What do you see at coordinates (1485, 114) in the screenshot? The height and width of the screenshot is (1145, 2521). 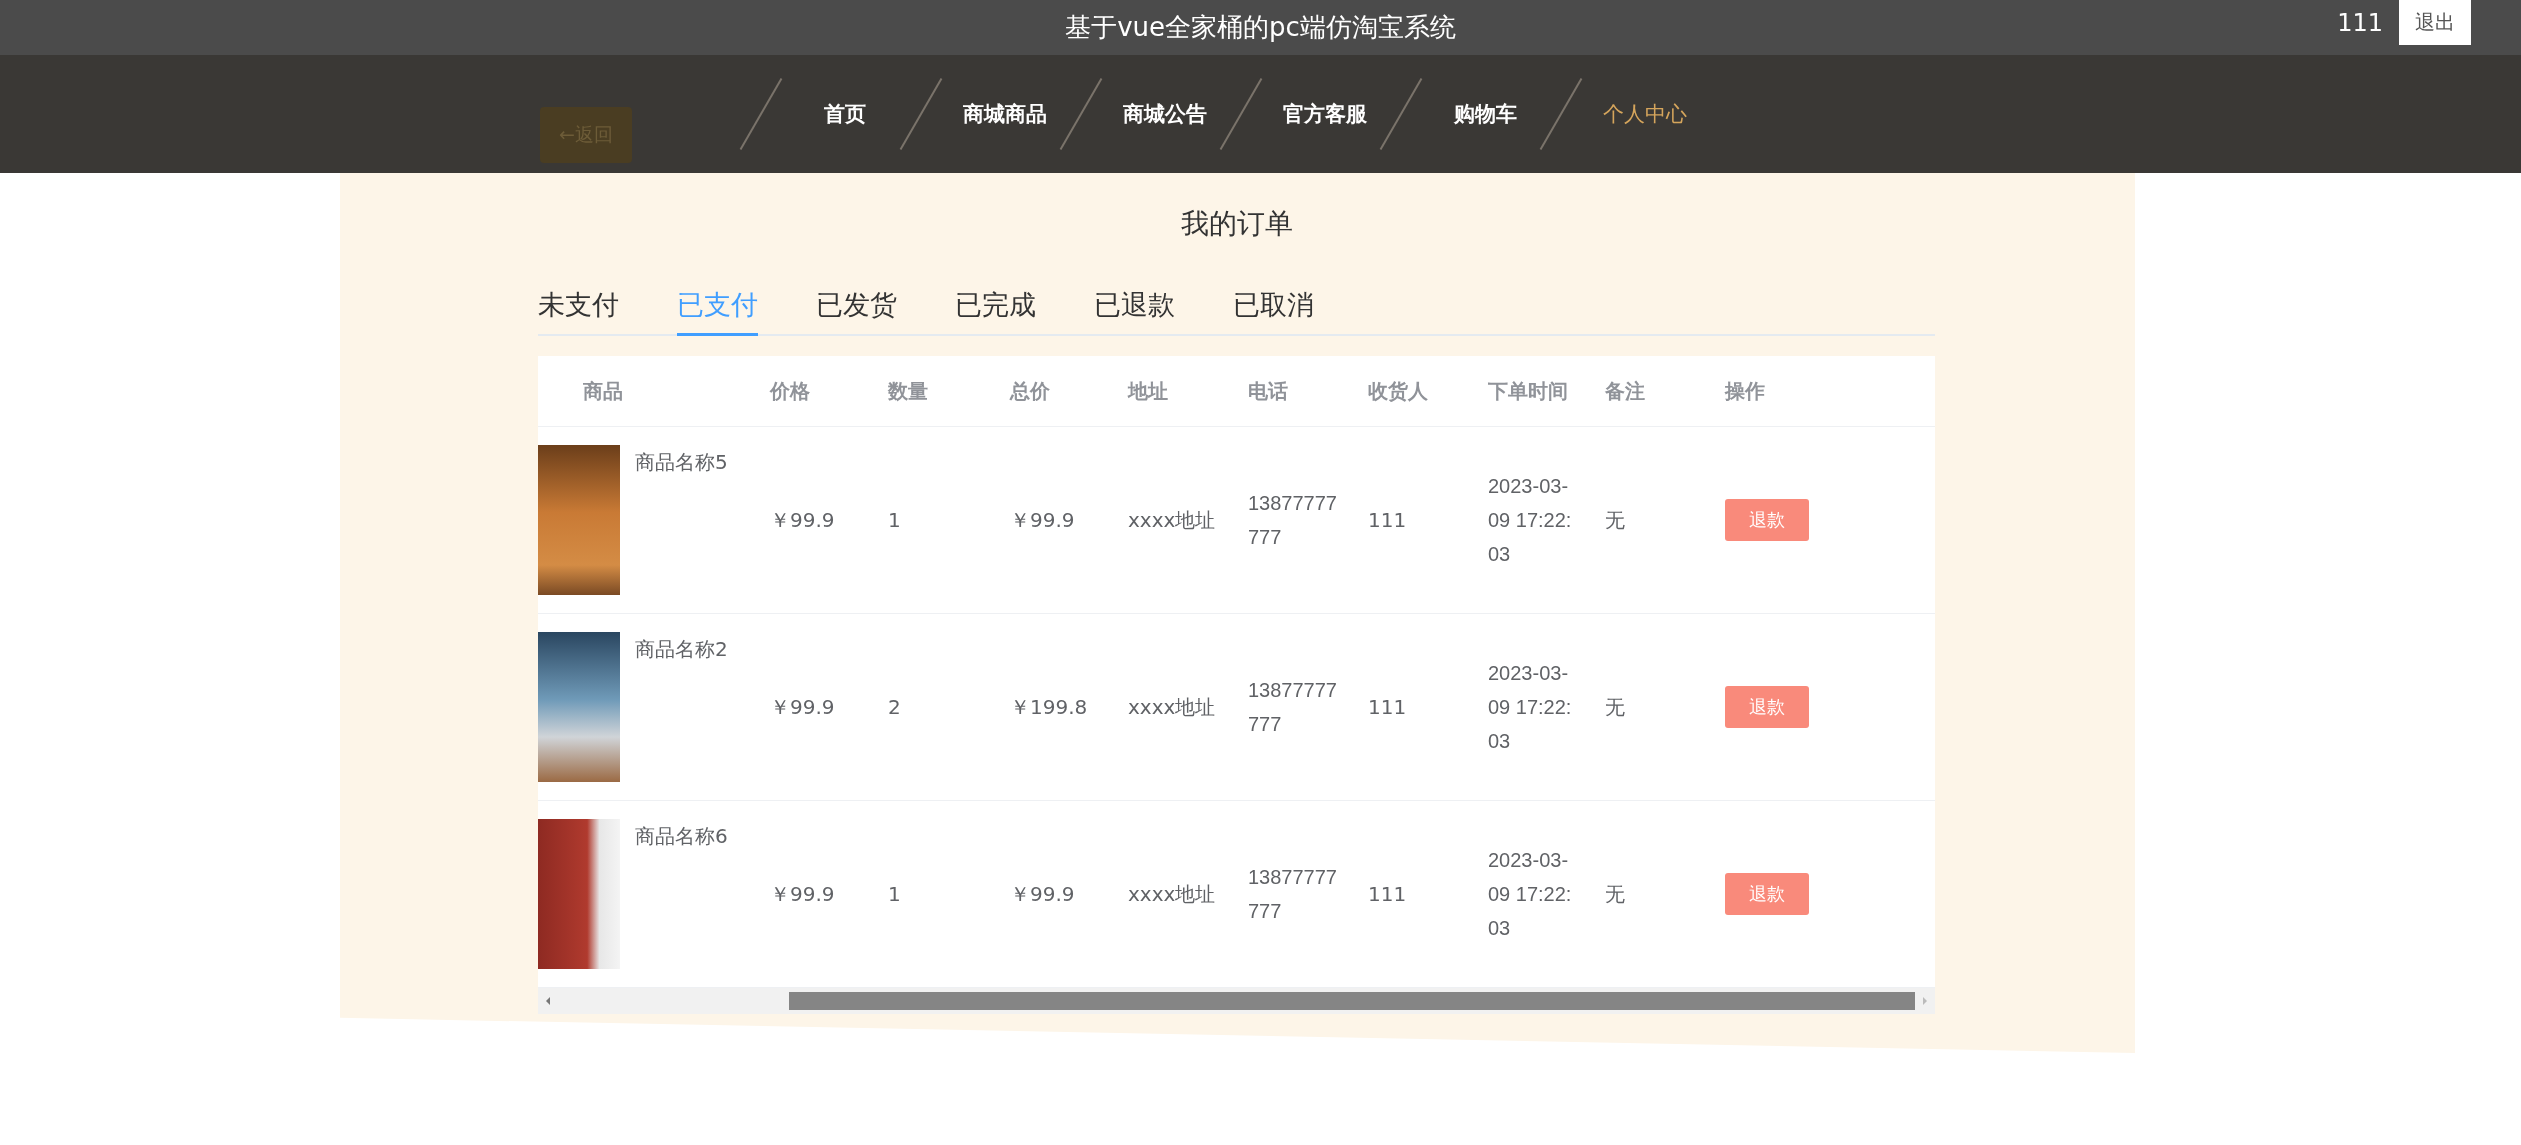 I see `nav-link: 购物车` at bounding box center [1485, 114].